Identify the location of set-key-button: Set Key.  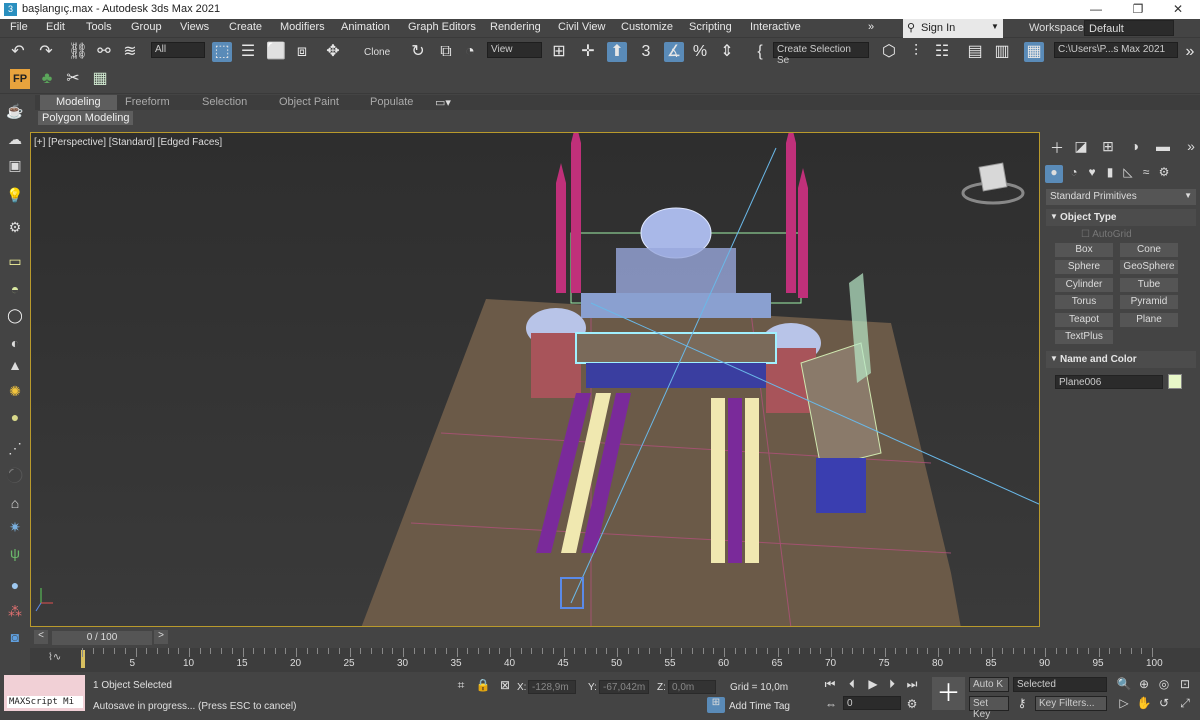
(989, 708).